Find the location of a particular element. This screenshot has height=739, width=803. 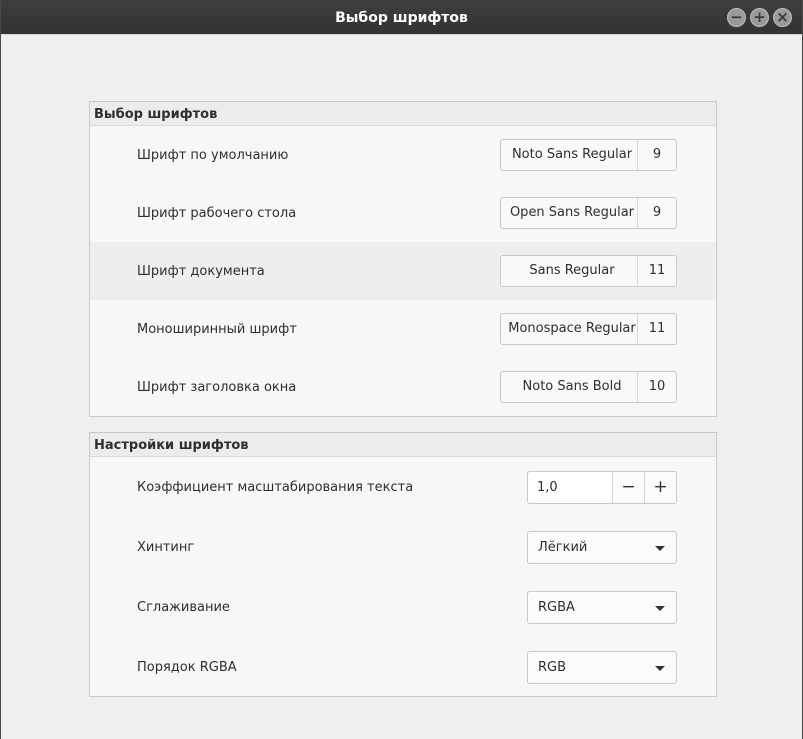

row-window-title-font: Шрифт заголовка окна Noto Sans Bold 10 is located at coordinates (403, 387).